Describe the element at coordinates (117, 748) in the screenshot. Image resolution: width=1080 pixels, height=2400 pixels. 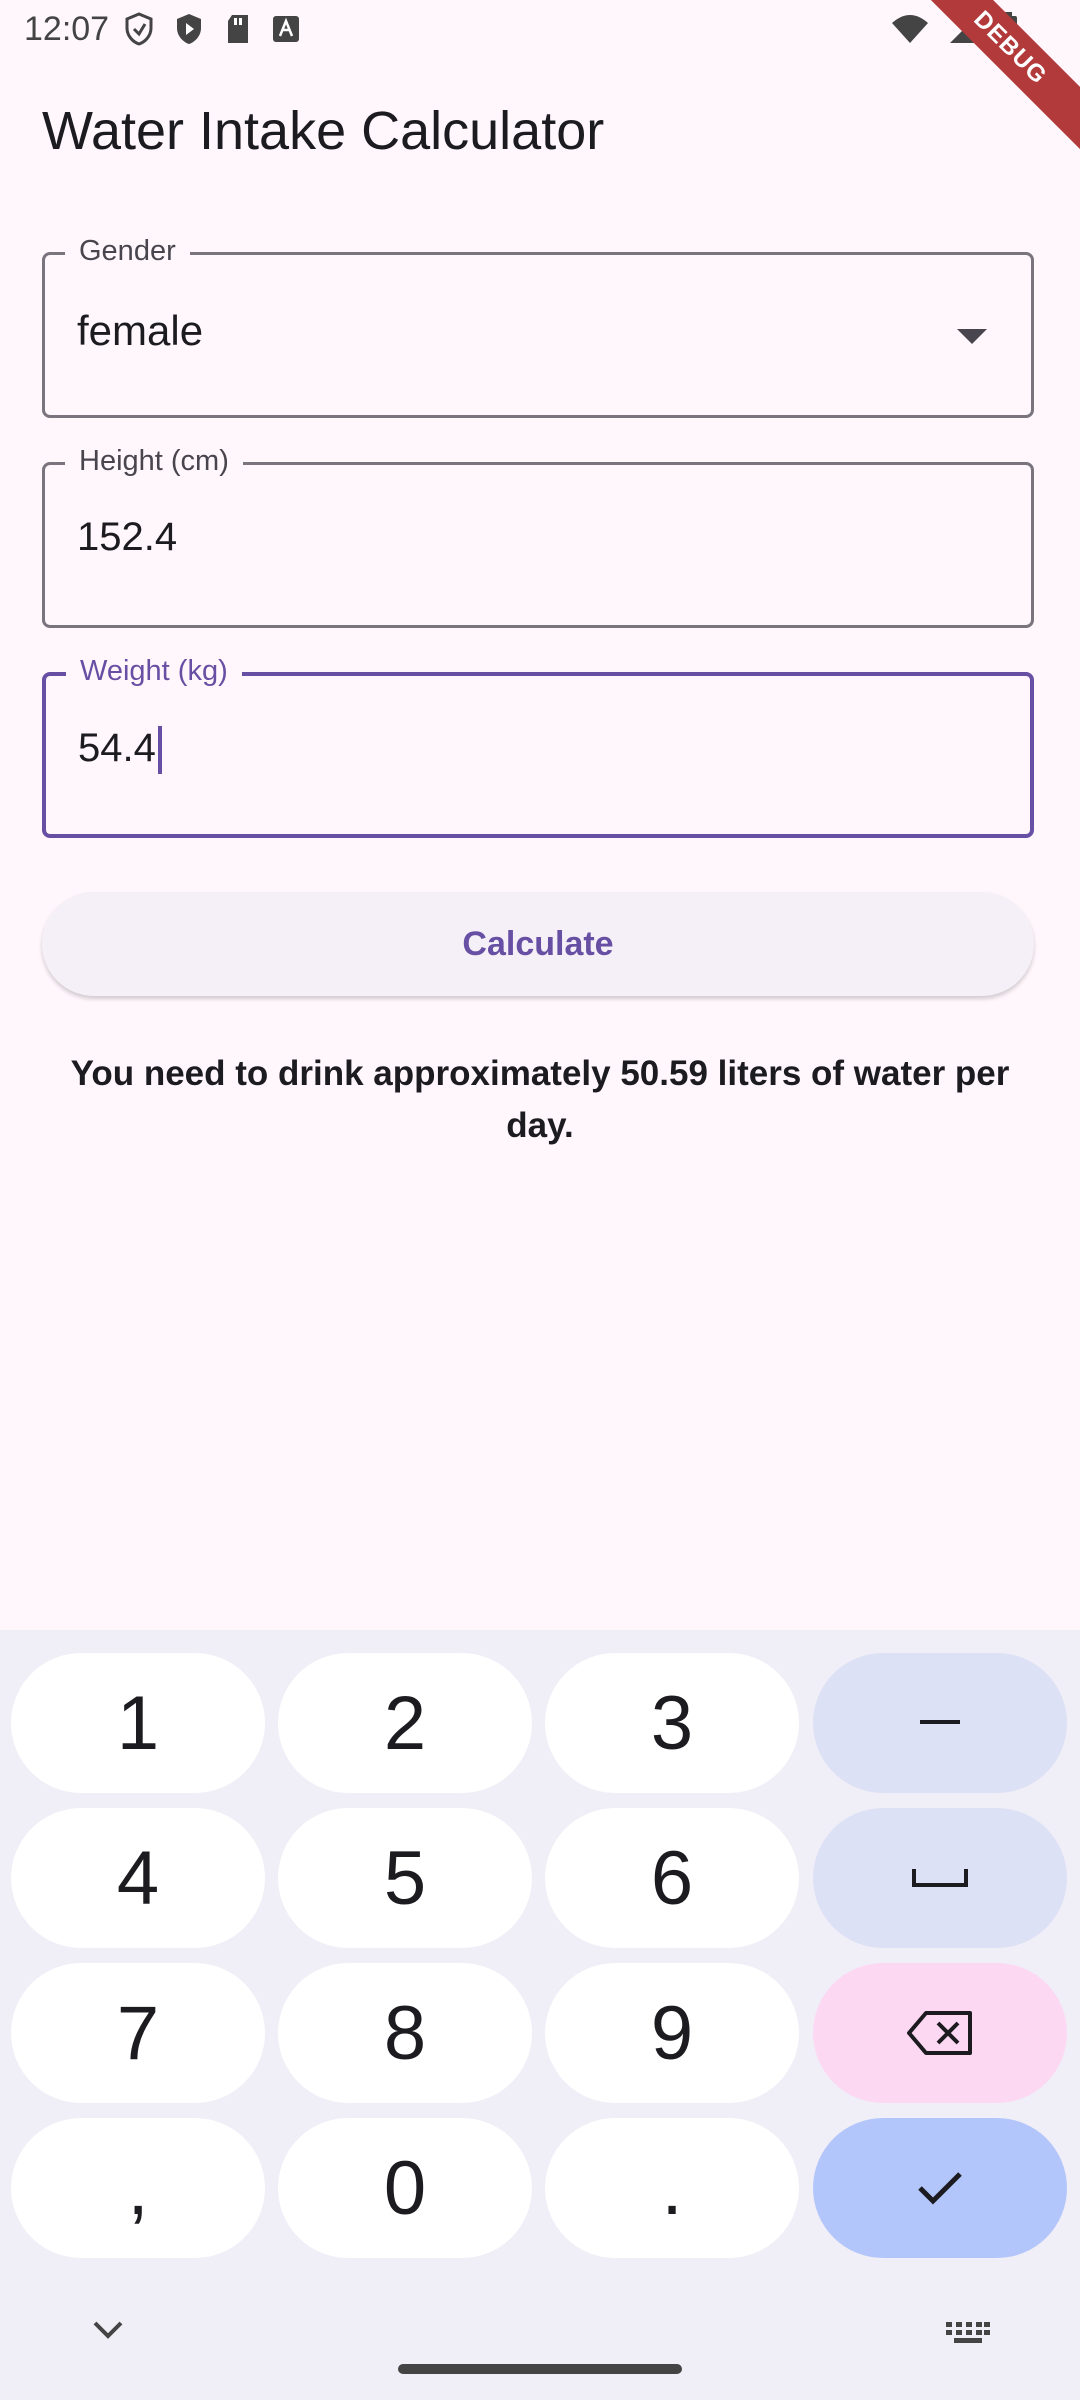
I see `weight-value: 54.4` at that location.